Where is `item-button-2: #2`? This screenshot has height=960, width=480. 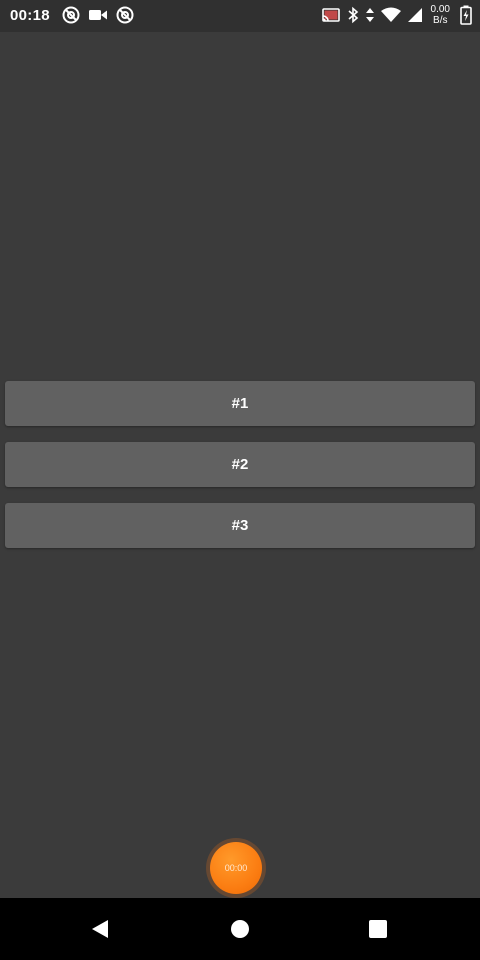
item-button-2: #2 is located at coordinates (240, 464).